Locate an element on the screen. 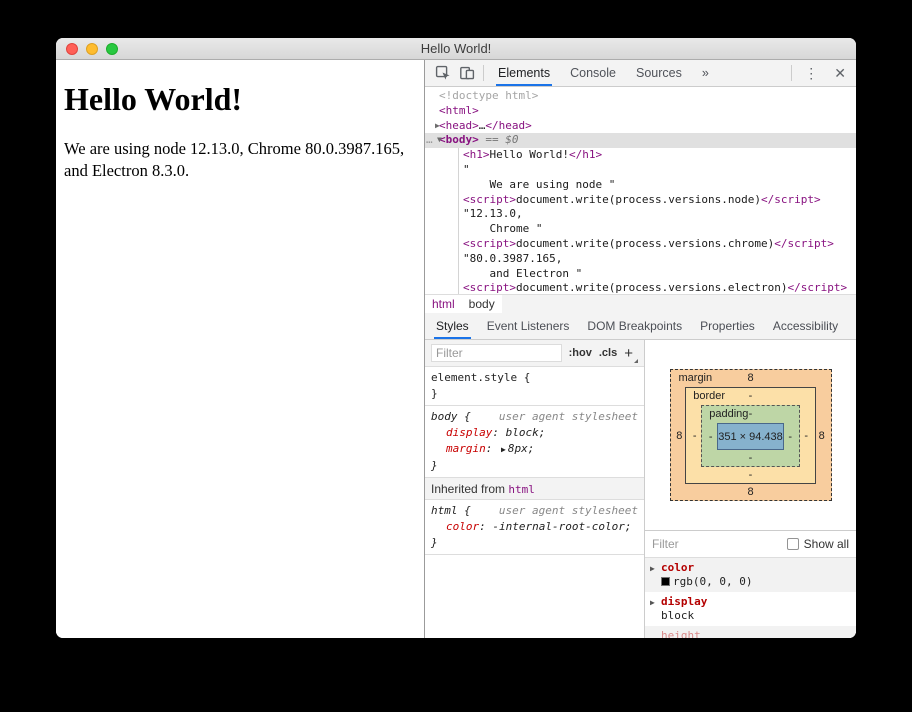 The width and height of the screenshot is (912, 712). color-swatch-icon is located at coordinates (665, 581).